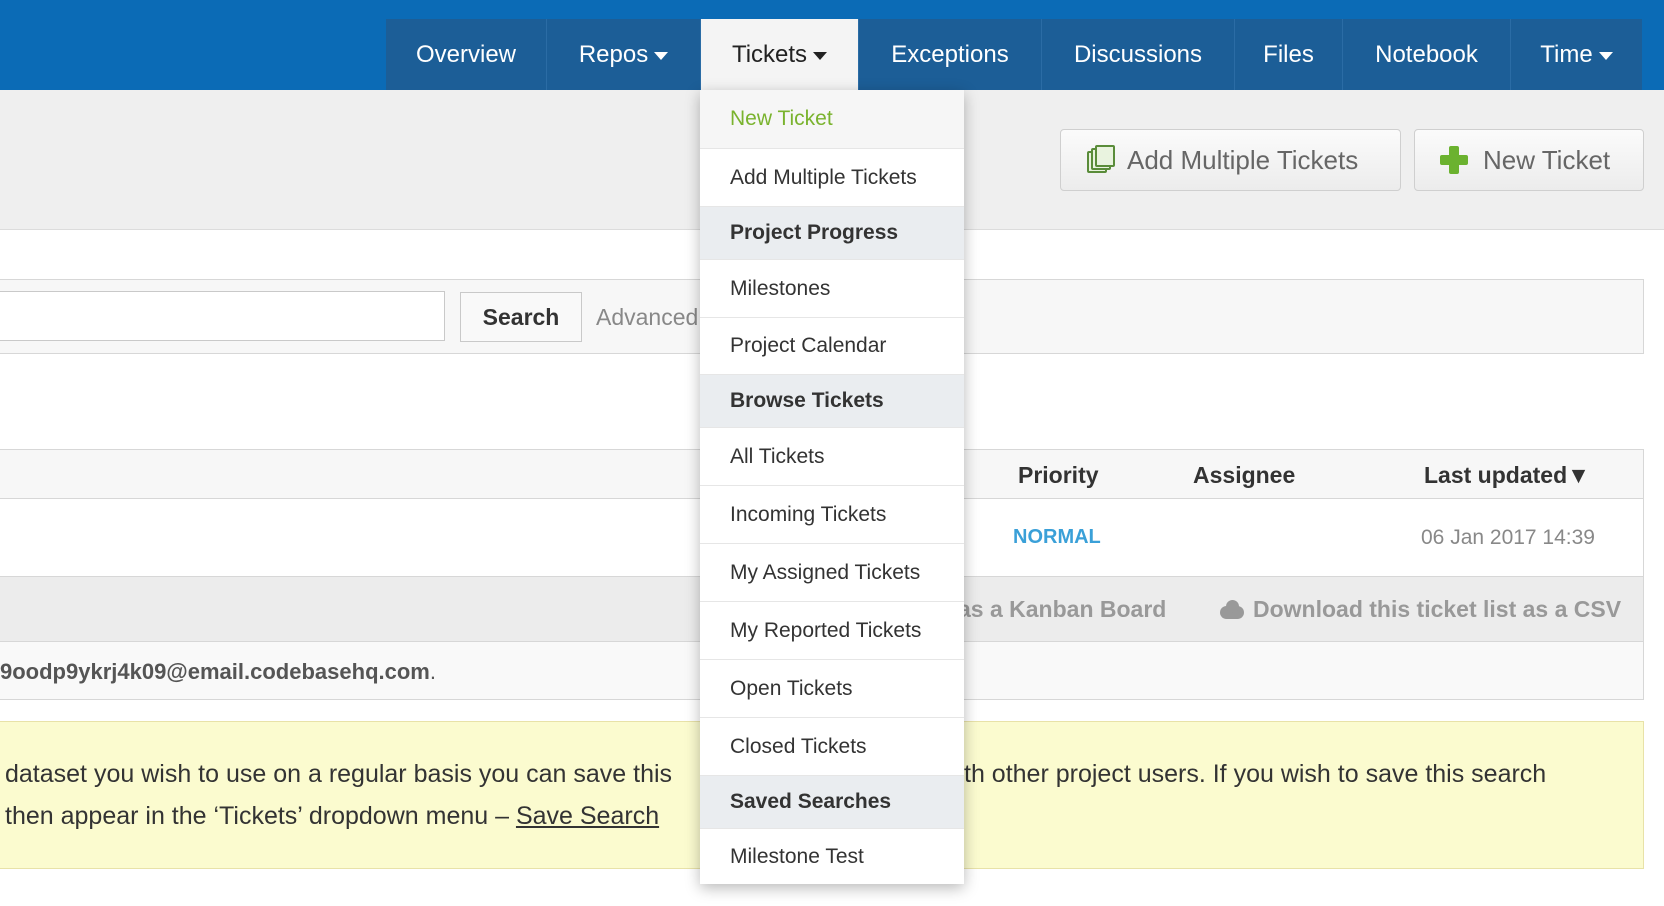 The height and width of the screenshot is (906, 1664). Describe the element at coordinates (1100, 160) in the screenshot. I see `copy-icon` at that location.